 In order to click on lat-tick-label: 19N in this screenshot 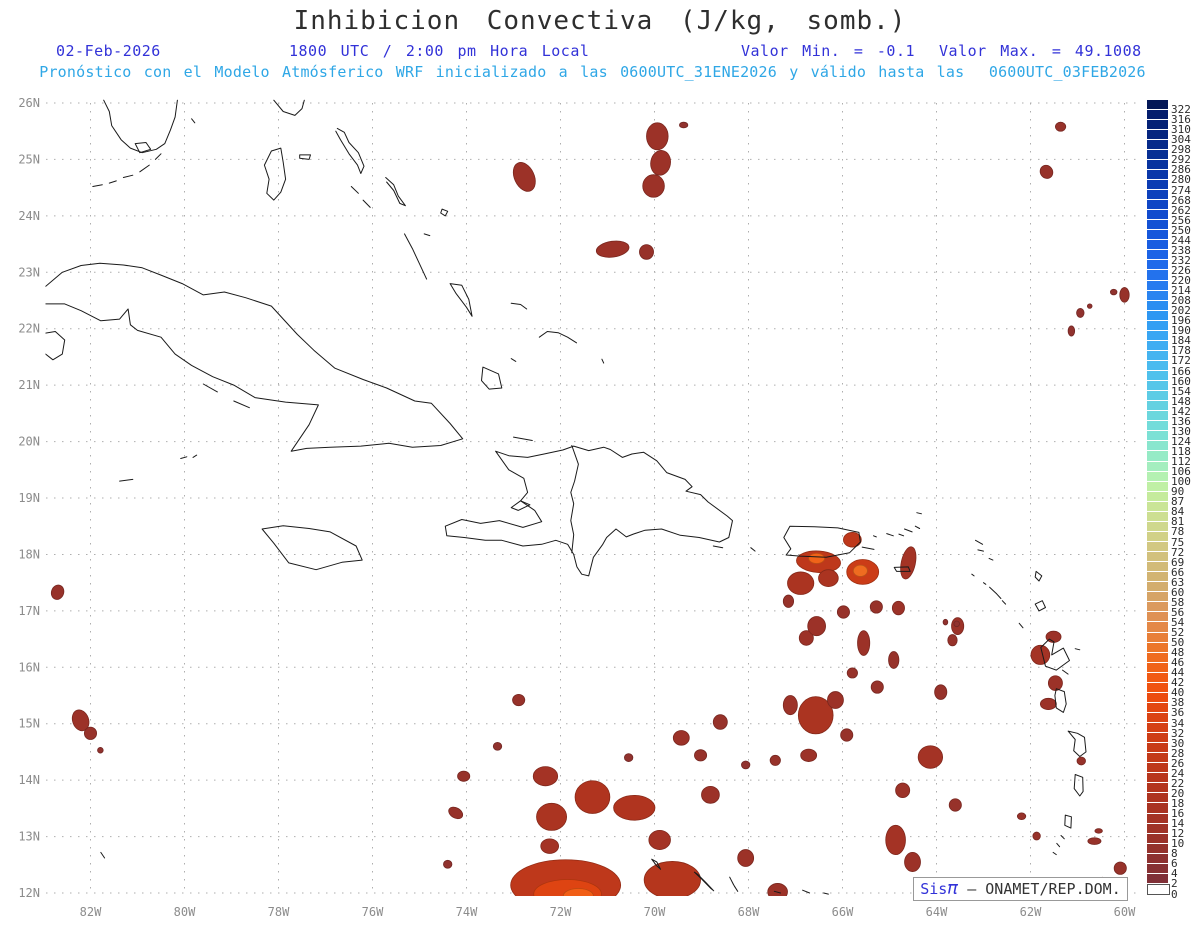, I will do `click(29, 498)`.